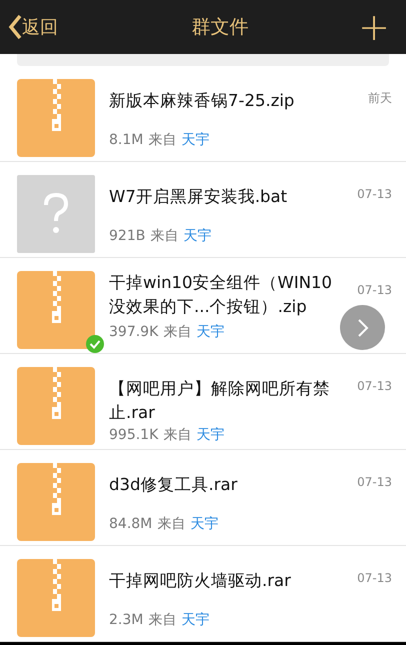 The image size is (406, 645). I want to click on file-row: d3d修复工具.rar 84.8M 来自 天宇 07-13, so click(203, 498).